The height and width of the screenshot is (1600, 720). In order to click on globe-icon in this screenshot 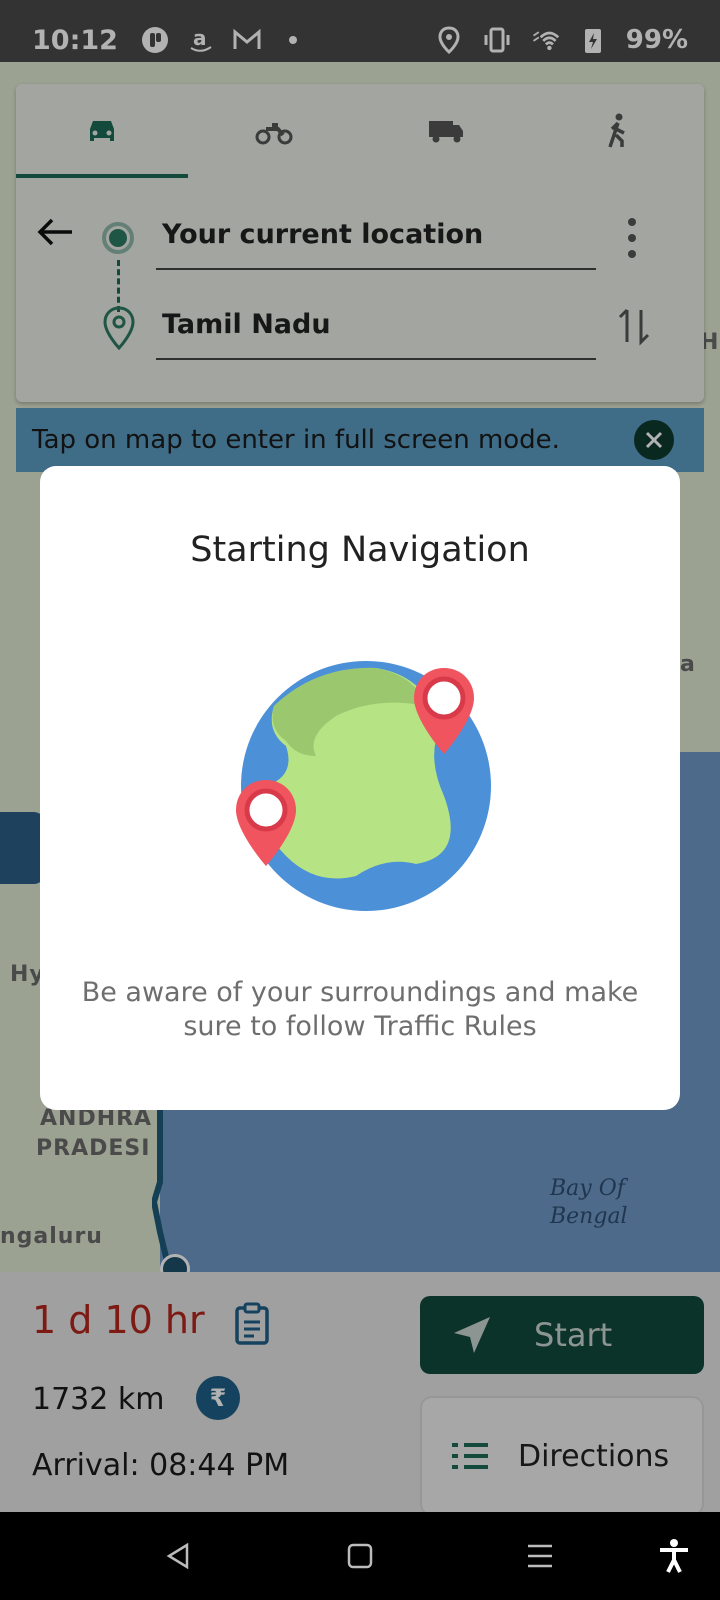, I will do `click(363, 786)`.